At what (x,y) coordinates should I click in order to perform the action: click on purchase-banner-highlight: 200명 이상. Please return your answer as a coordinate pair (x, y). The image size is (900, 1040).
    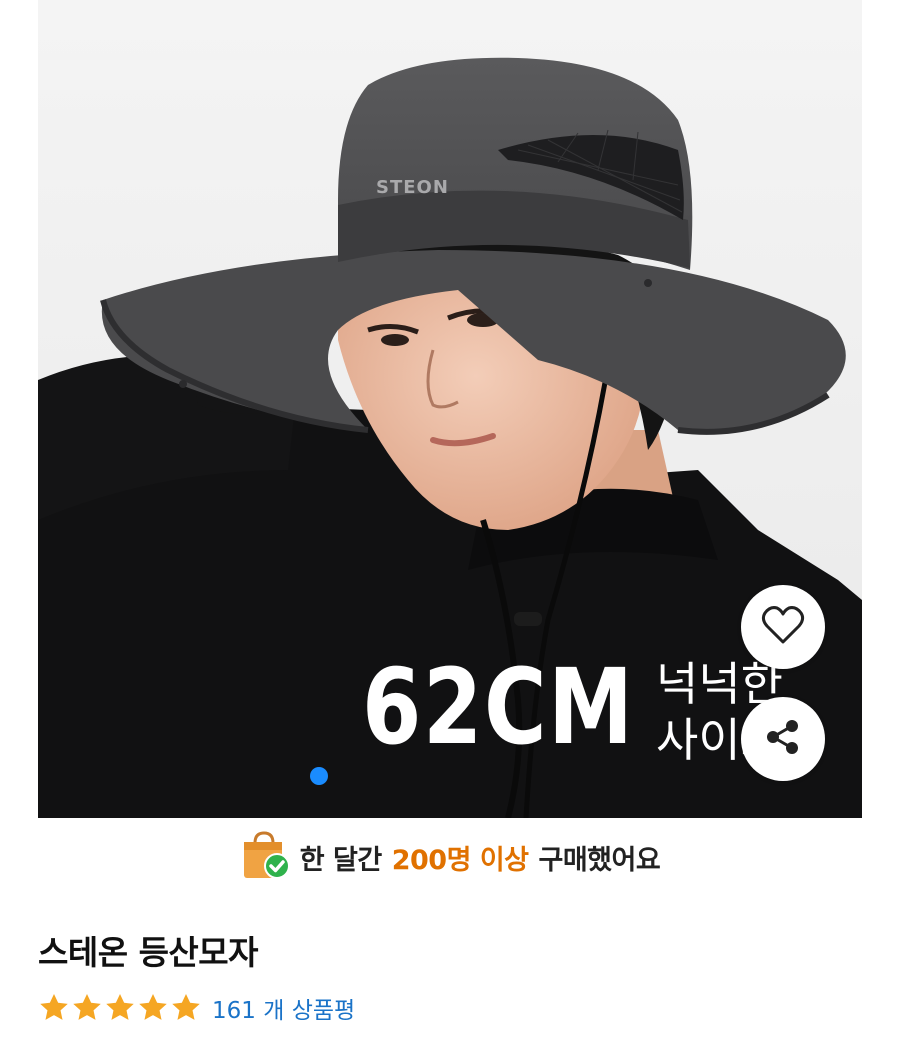
    Looking at the image, I should click on (460, 860).